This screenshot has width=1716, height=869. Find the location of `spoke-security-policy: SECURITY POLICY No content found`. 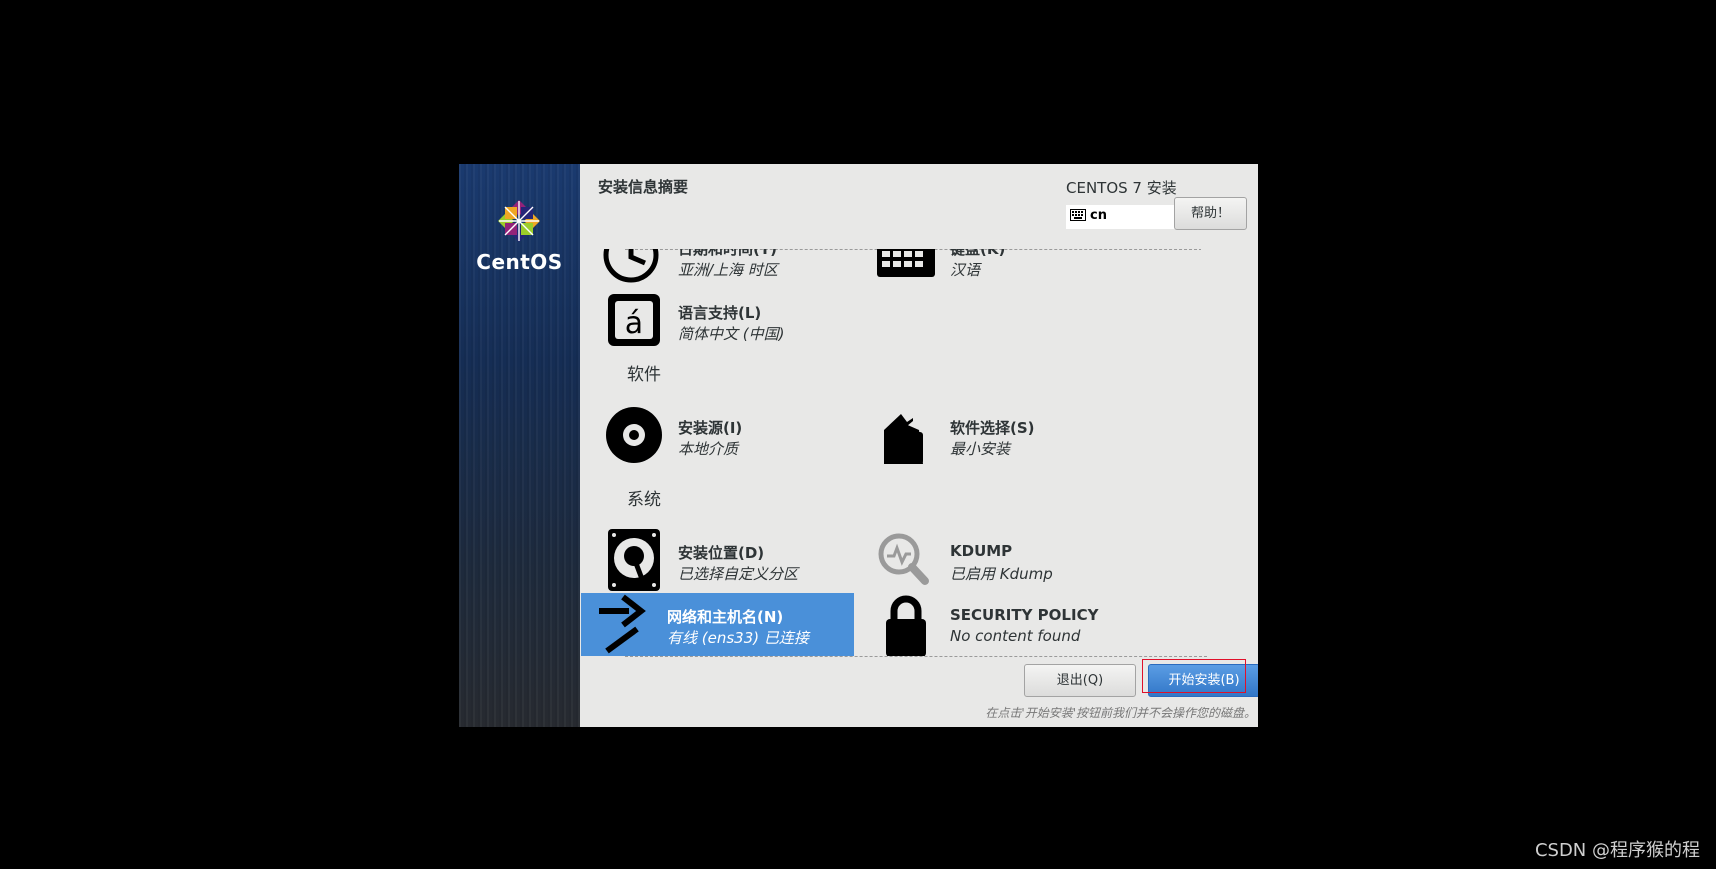

spoke-security-policy: SECURITY POLICY No content found is located at coordinates (997, 624).